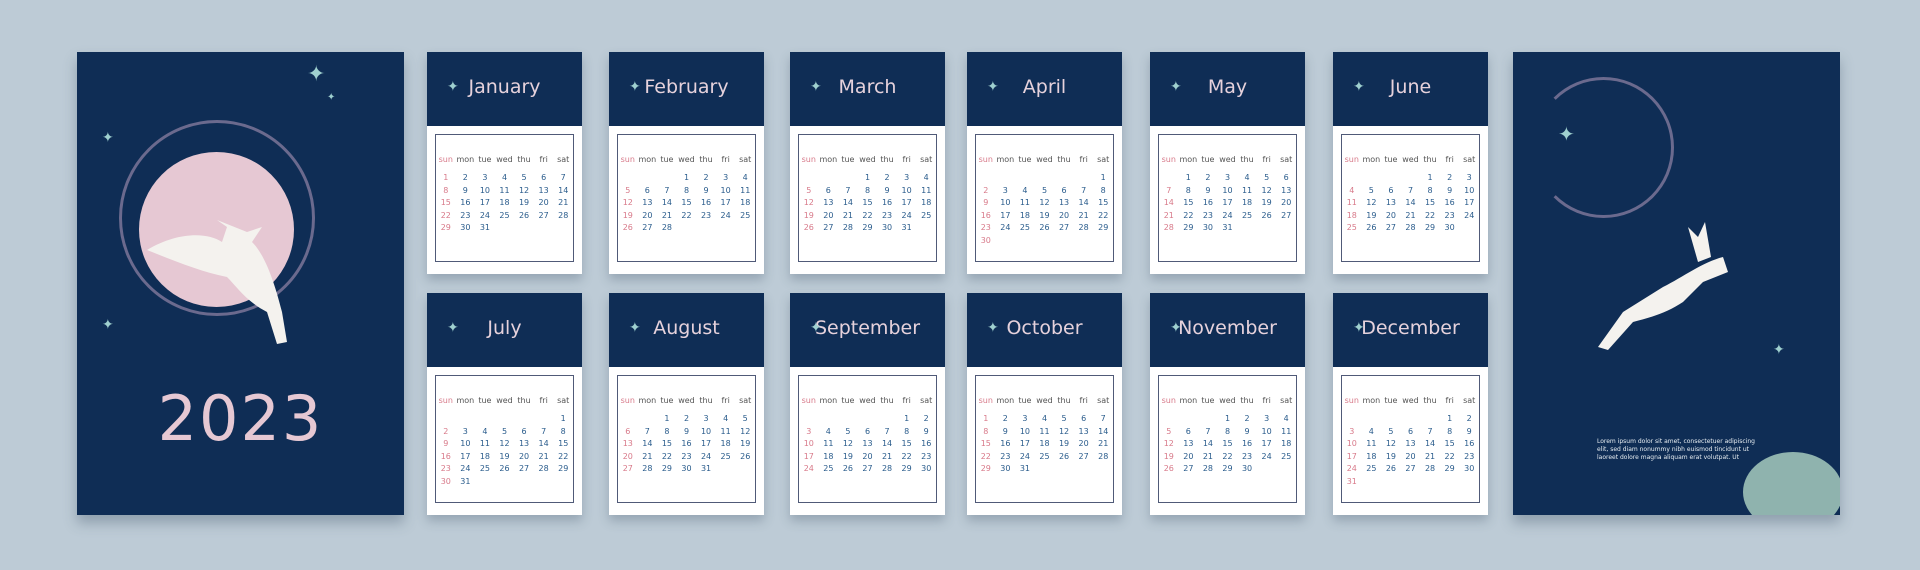 The width and height of the screenshot is (1920, 570). What do you see at coordinates (1351, 227) in the screenshot?
I see `day-cell: 25` at bounding box center [1351, 227].